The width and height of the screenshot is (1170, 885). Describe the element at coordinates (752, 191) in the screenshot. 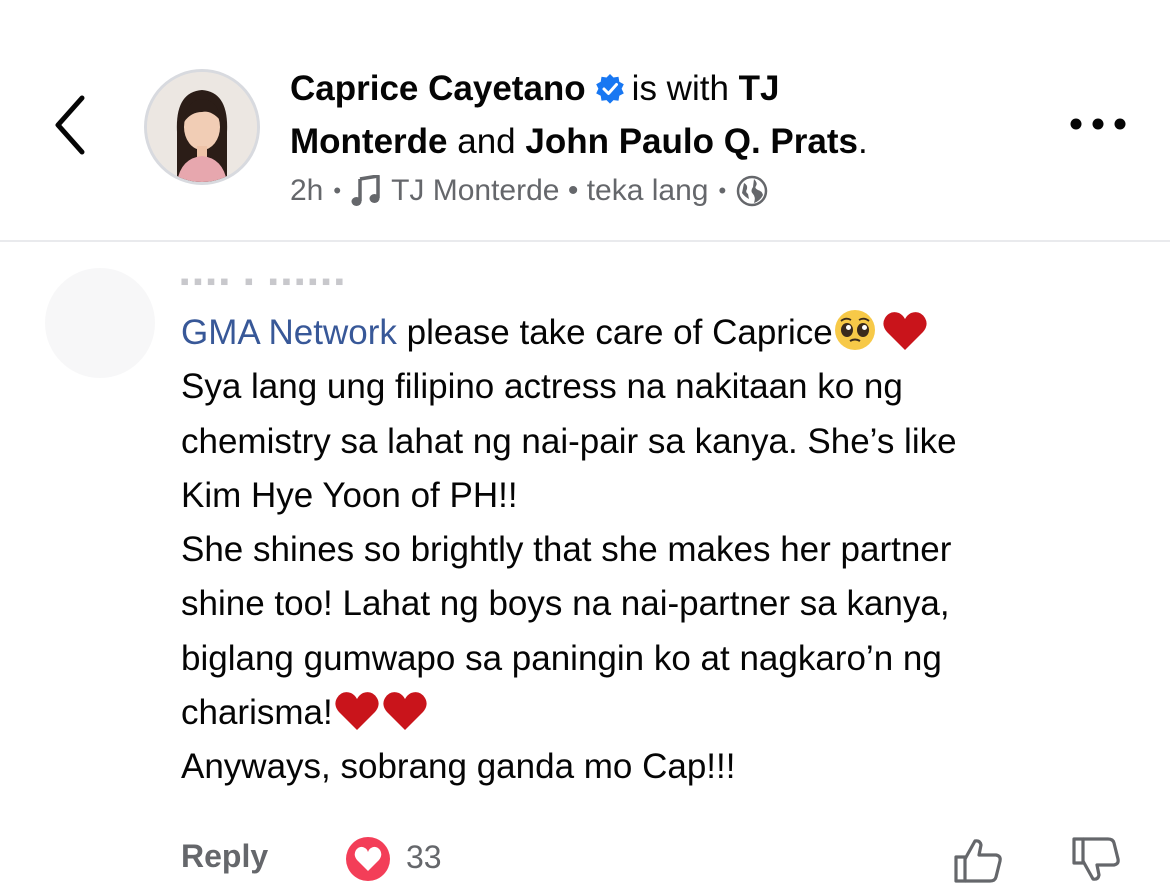

I see `globe-icon` at that location.